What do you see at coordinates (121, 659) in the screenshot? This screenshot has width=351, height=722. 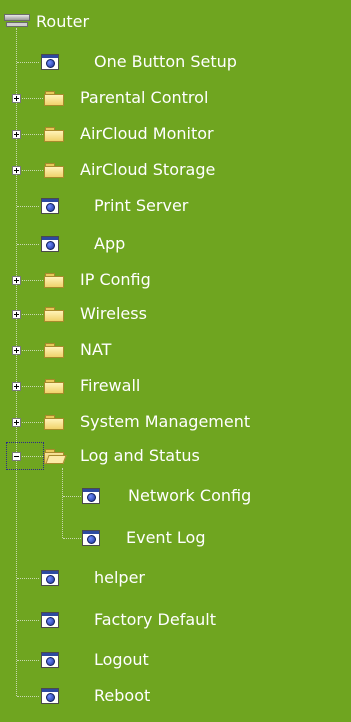 I see `tree-item-label: Logout` at bounding box center [121, 659].